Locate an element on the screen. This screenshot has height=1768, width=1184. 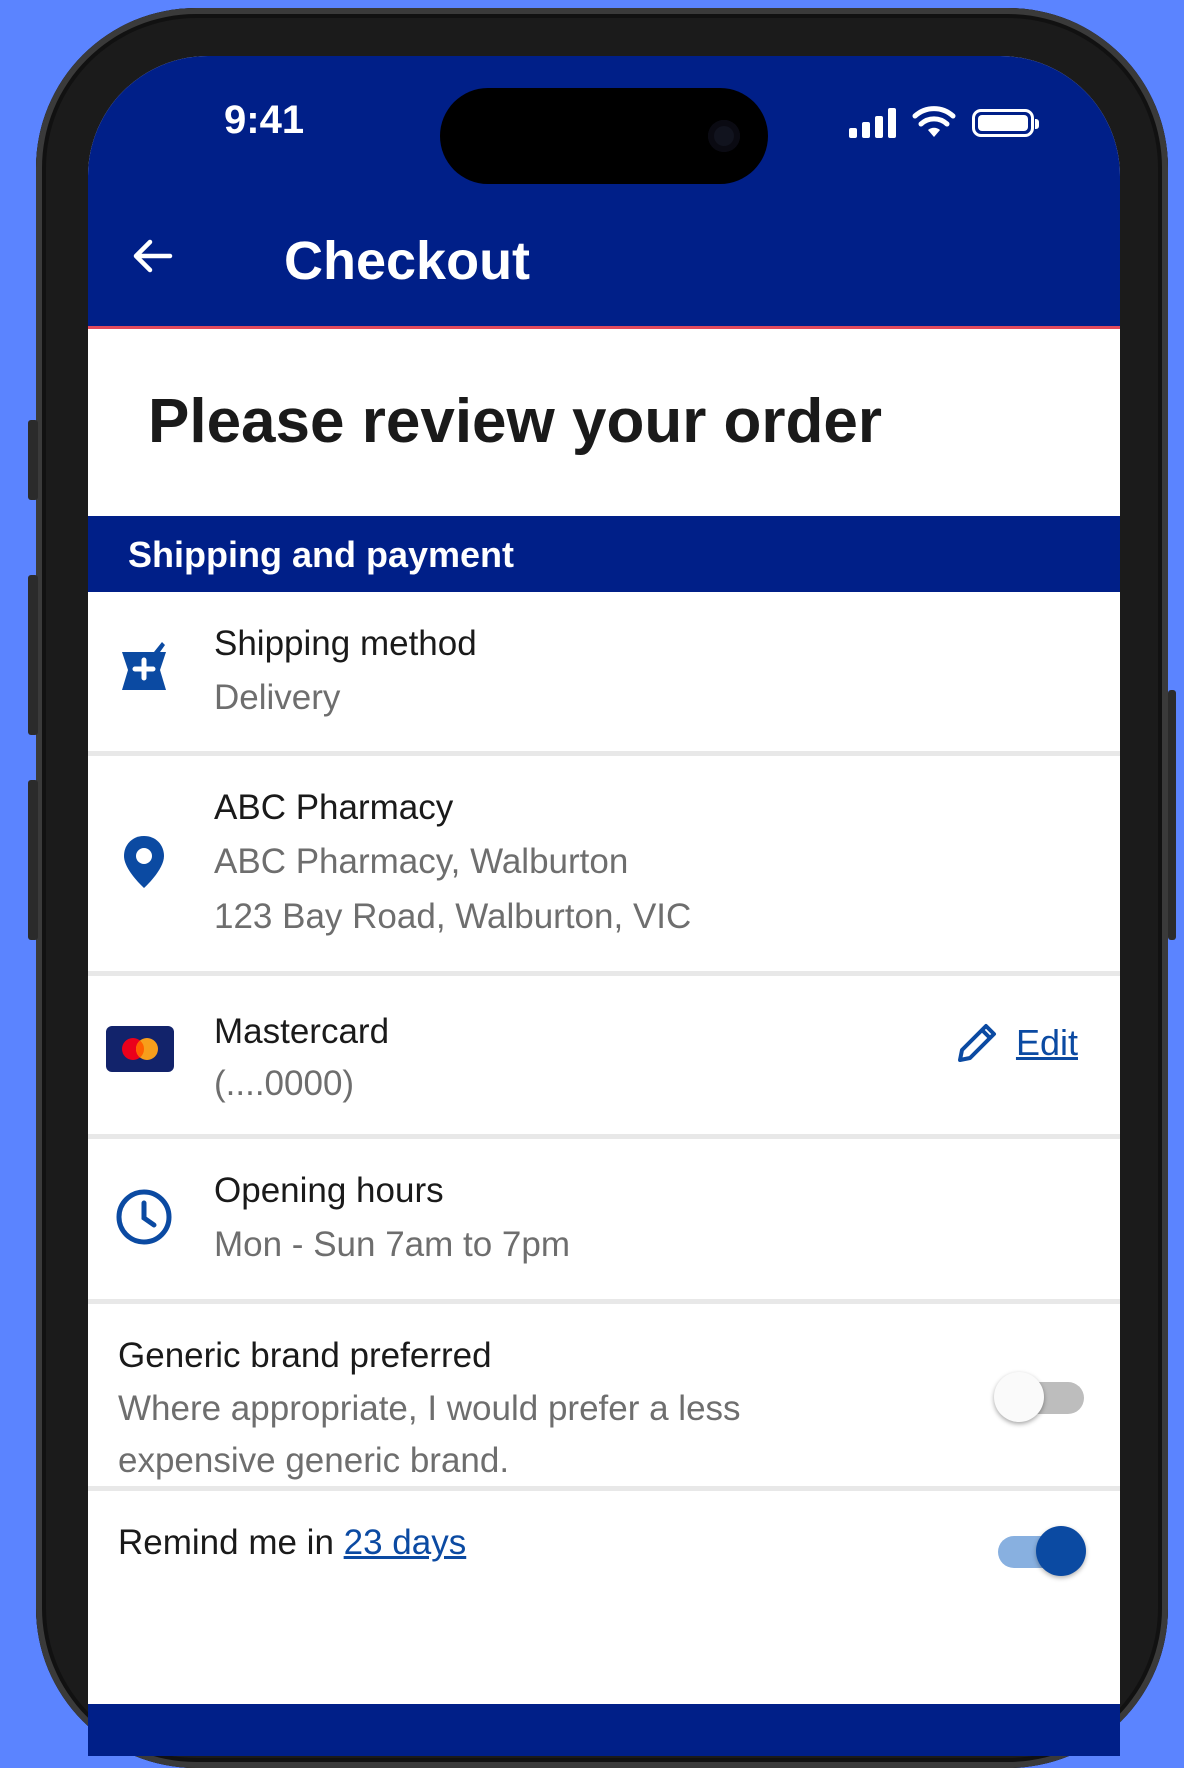
shipping-method-label: Shipping method is located at coordinates (345, 643).